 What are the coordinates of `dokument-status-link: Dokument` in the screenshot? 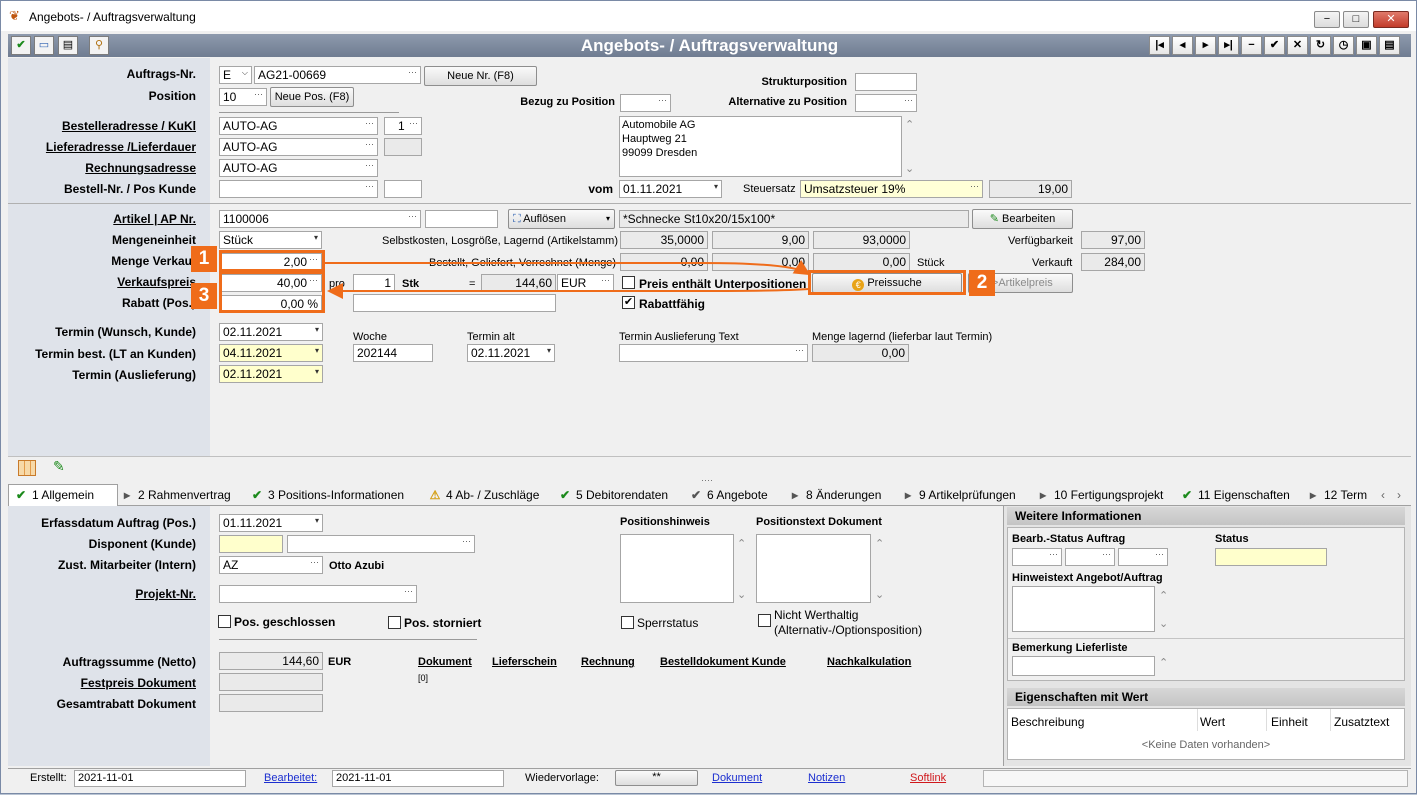 It's located at (737, 778).